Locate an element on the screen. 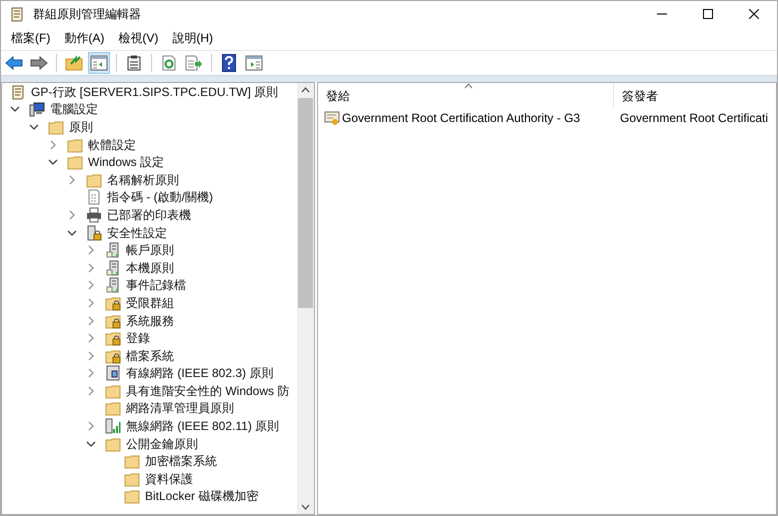 This screenshot has height=516, width=778. server-lock-icon is located at coordinates (94, 232).